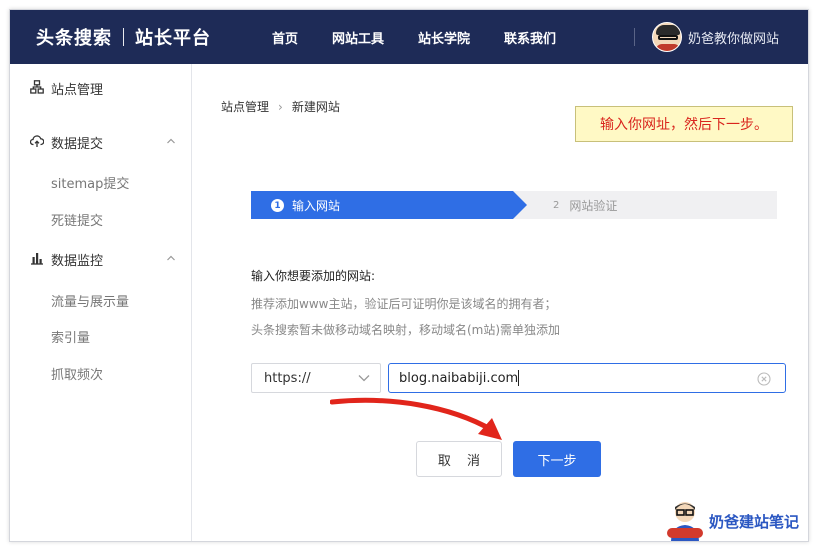 This screenshot has width=821, height=552. I want to click on chevron-down-icon, so click(364, 378).